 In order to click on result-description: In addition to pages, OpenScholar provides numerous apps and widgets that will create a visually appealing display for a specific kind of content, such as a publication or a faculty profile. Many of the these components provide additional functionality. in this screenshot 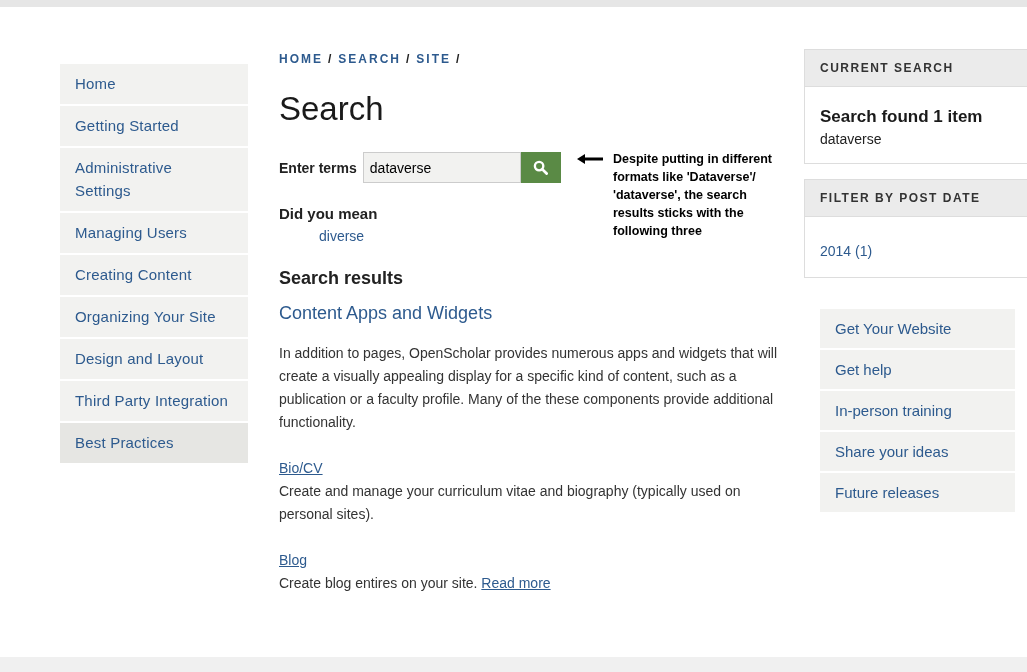, I will do `click(529, 388)`.